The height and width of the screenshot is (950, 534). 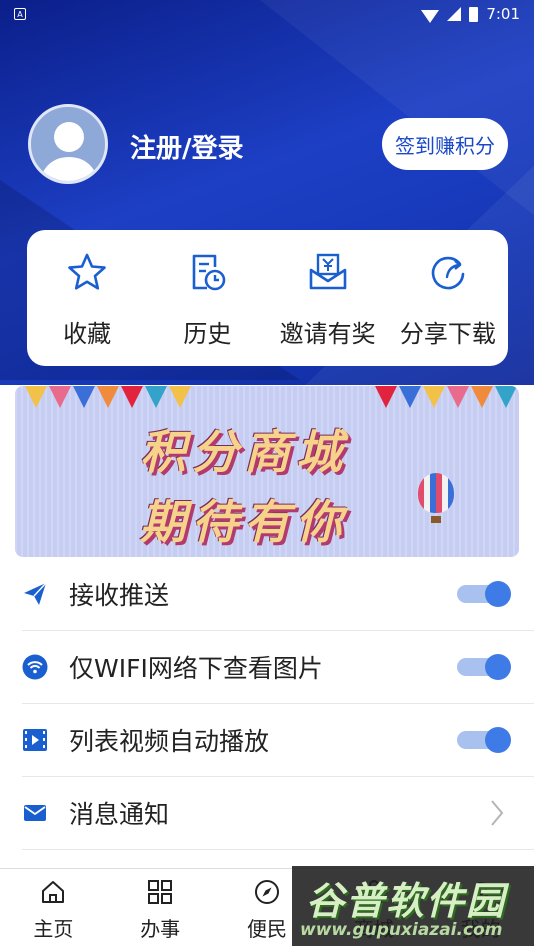 What do you see at coordinates (278, 594) in the screenshot?
I see `push-notifications-row: 接收推送` at bounding box center [278, 594].